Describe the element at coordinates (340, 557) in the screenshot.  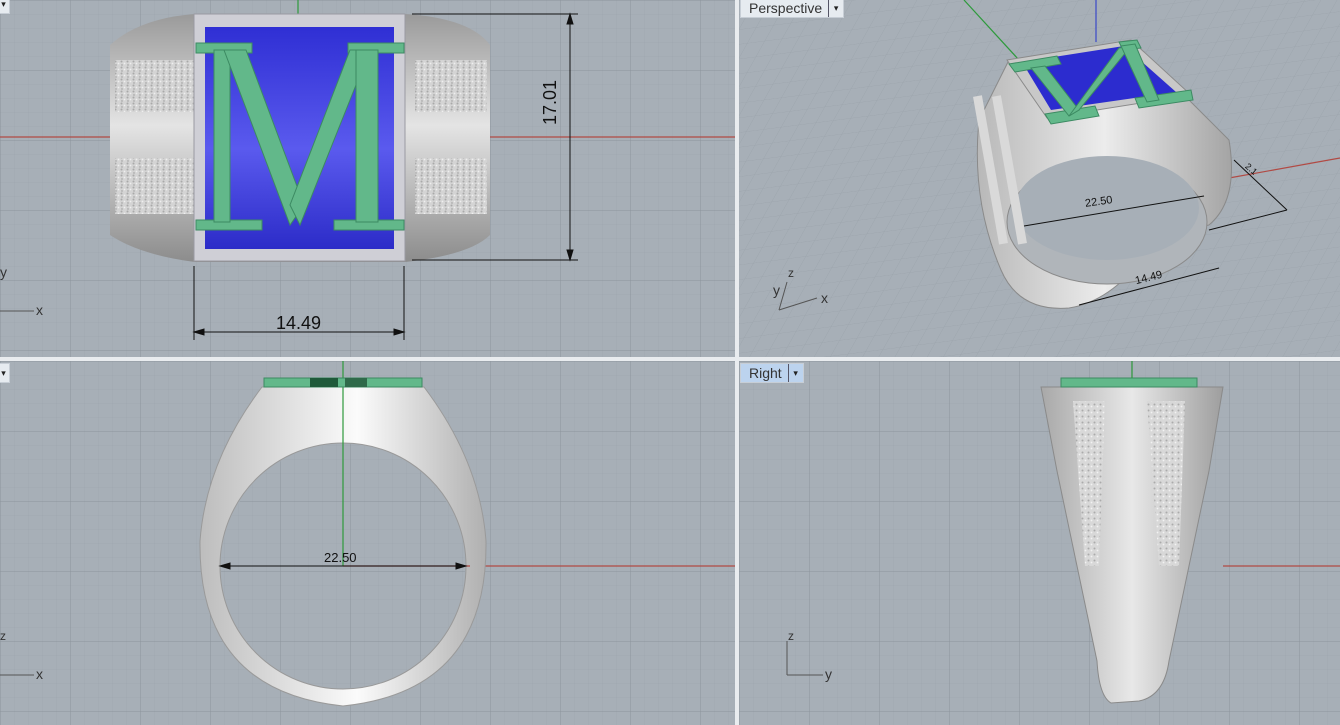
I see `dim-label-diameter: 22.50` at that location.